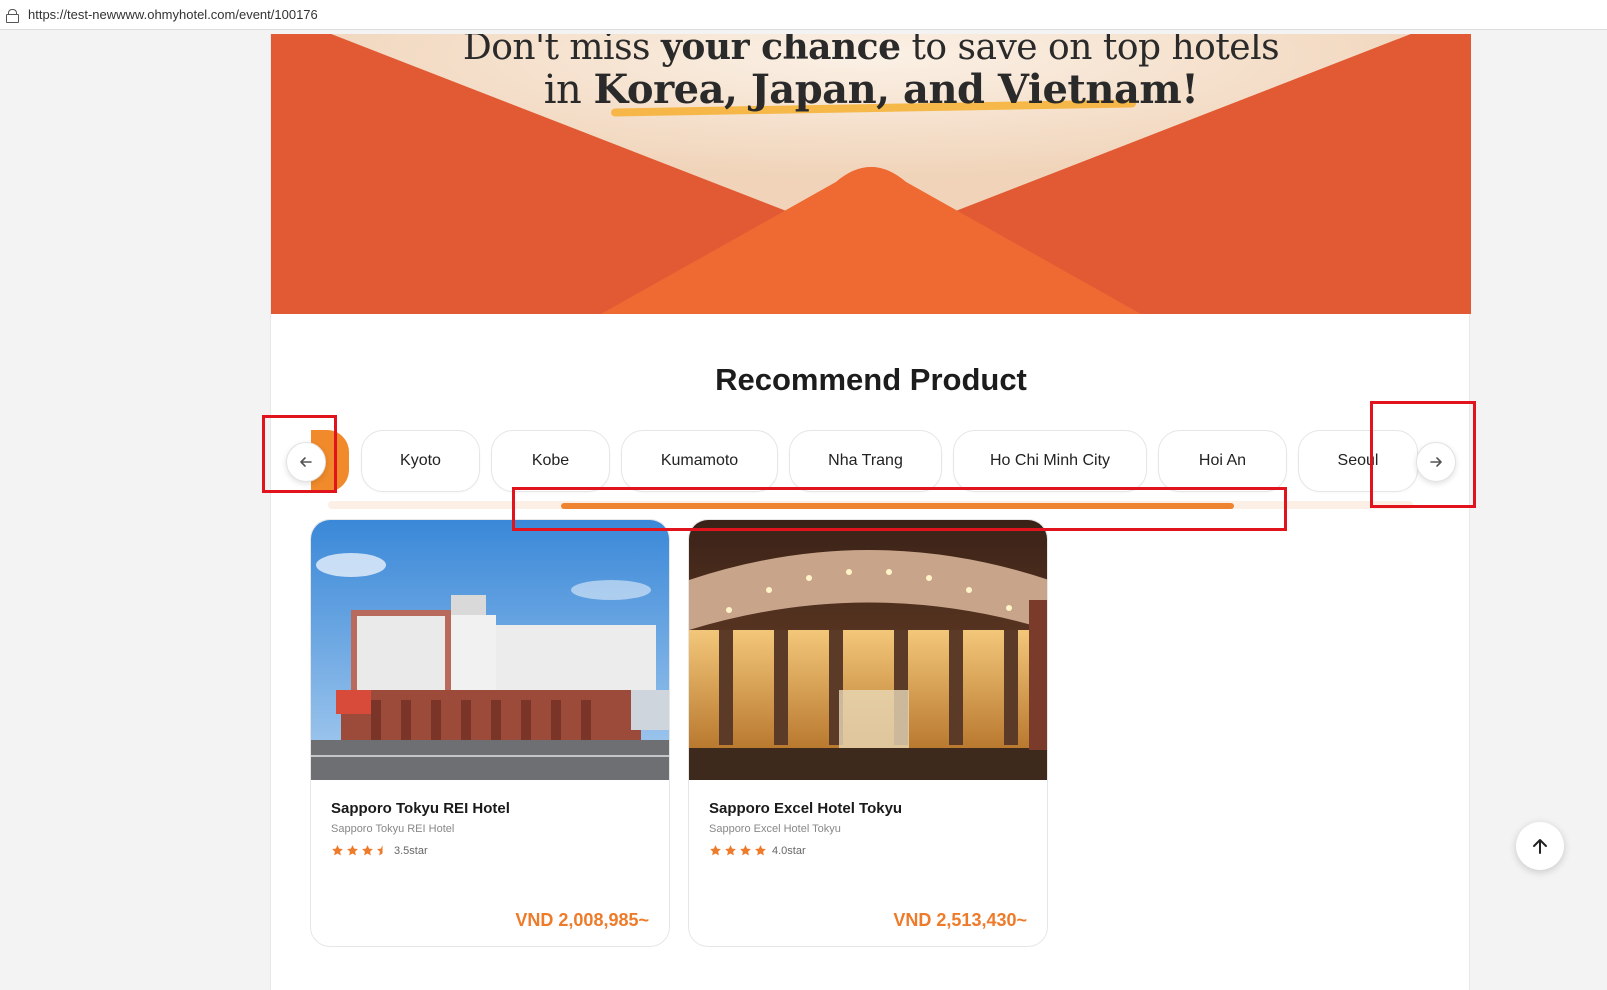 The height and width of the screenshot is (990, 1607). I want to click on tab-ho-chi-minh-city: Ho Chi Minh City, so click(1050, 461).